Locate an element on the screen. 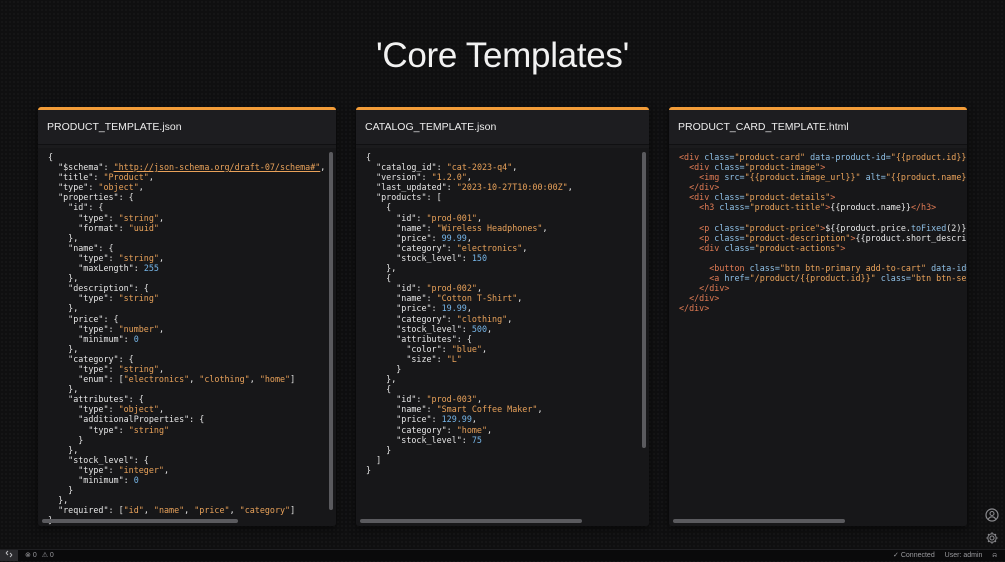  code-line: "products": [ is located at coordinates (404, 197).